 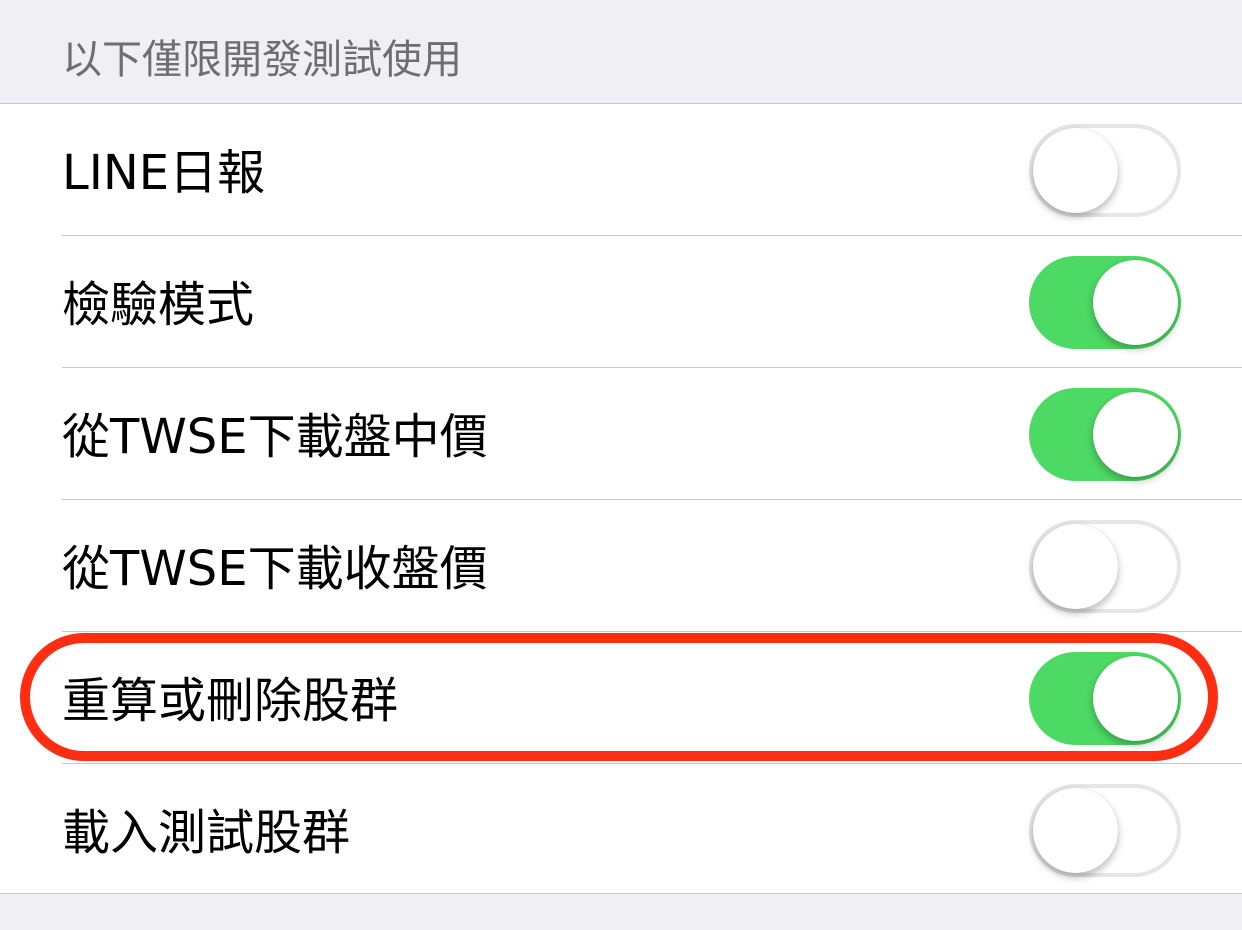 I want to click on line-daily-report-toggle, so click(x=1105, y=170).